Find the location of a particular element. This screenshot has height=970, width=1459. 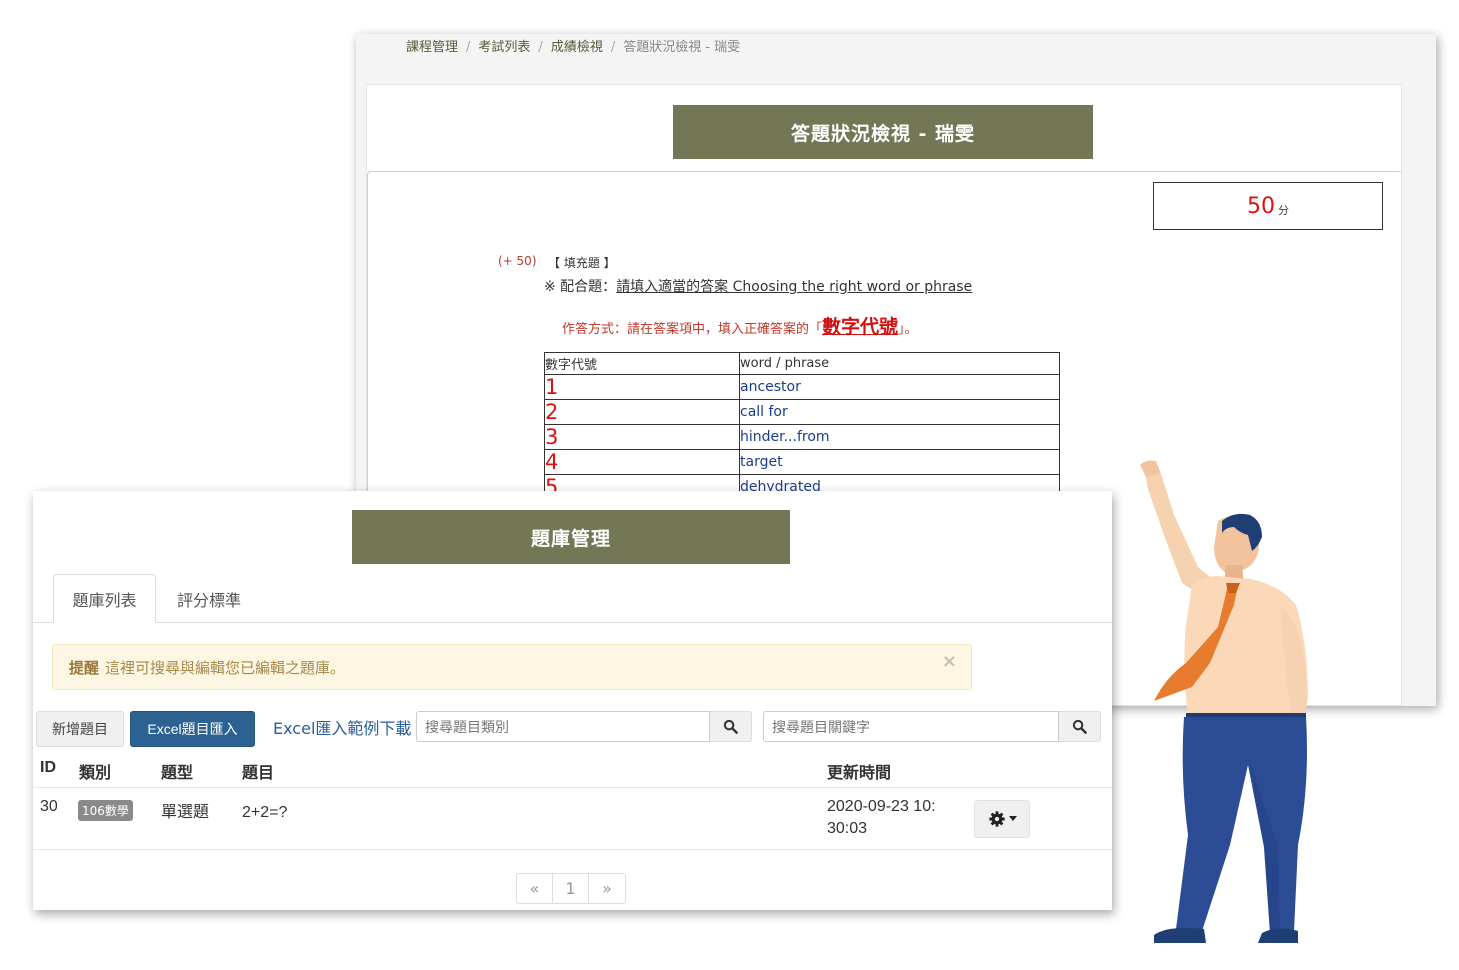

word-cell: ancestor is located at coordinates (899, 387).